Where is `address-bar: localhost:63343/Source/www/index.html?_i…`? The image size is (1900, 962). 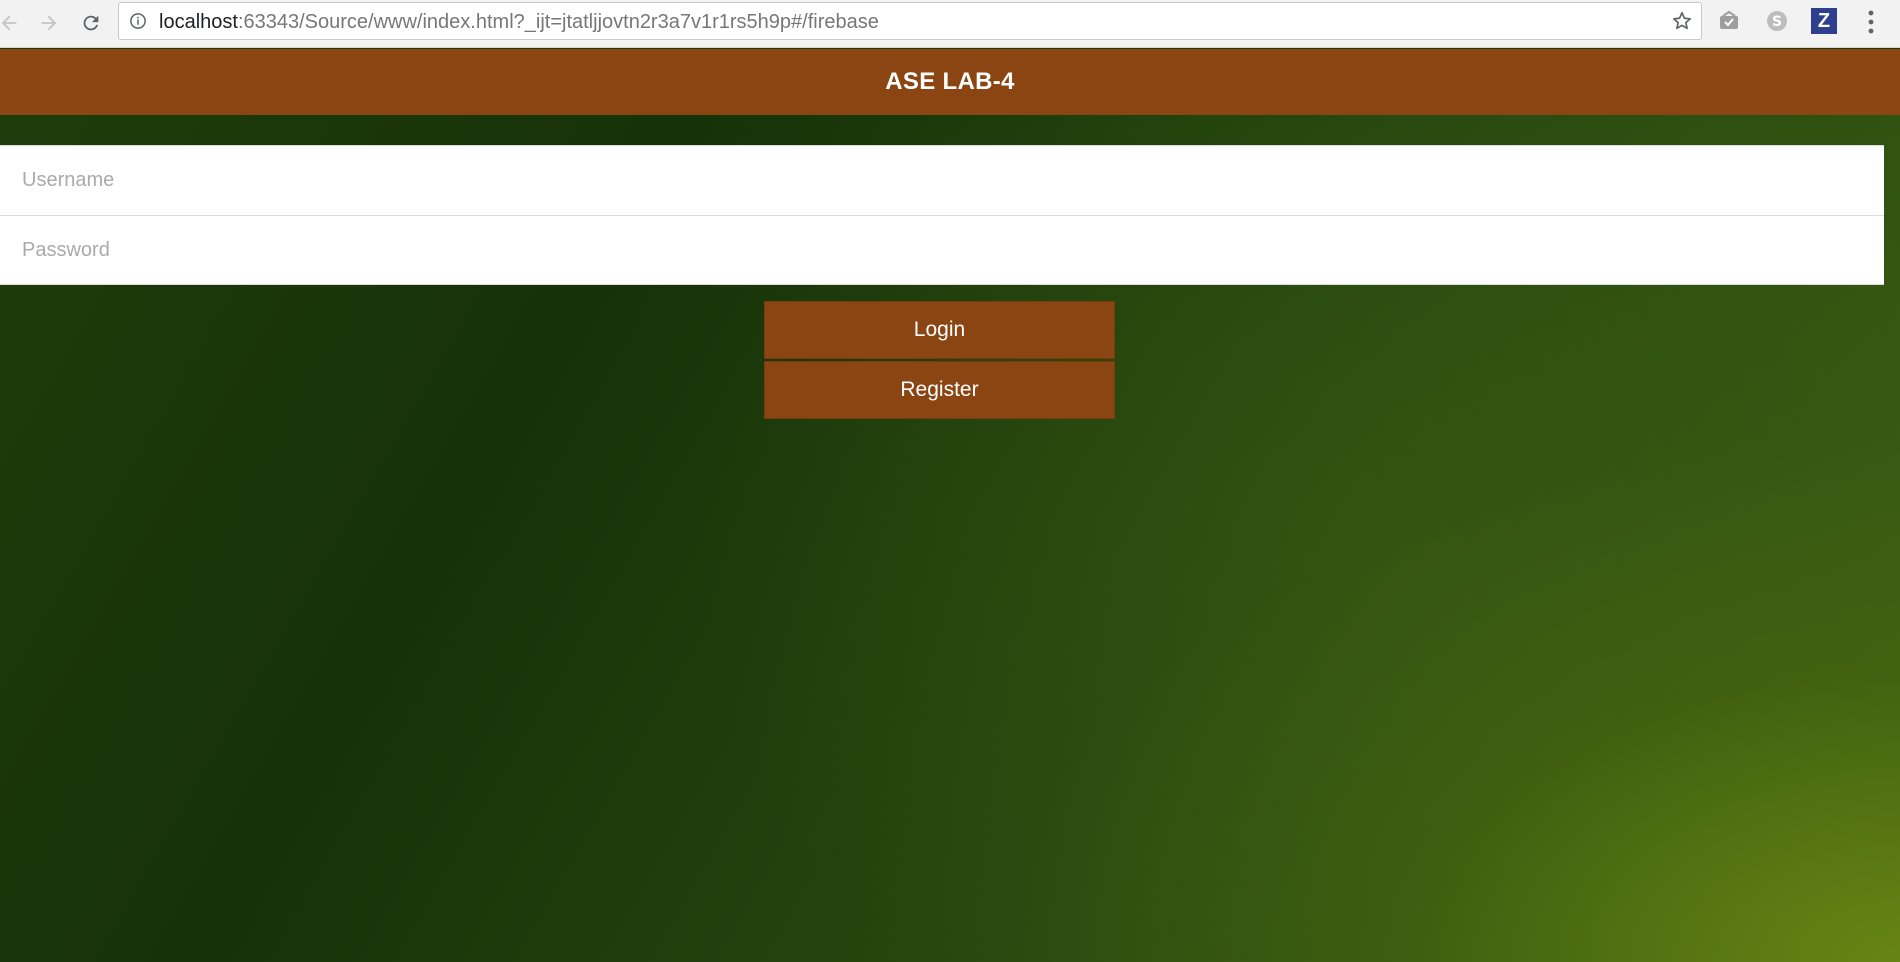
address-bar: localhost:63343/Source/www/index.html?_i… is located at coordinates (910, 21).